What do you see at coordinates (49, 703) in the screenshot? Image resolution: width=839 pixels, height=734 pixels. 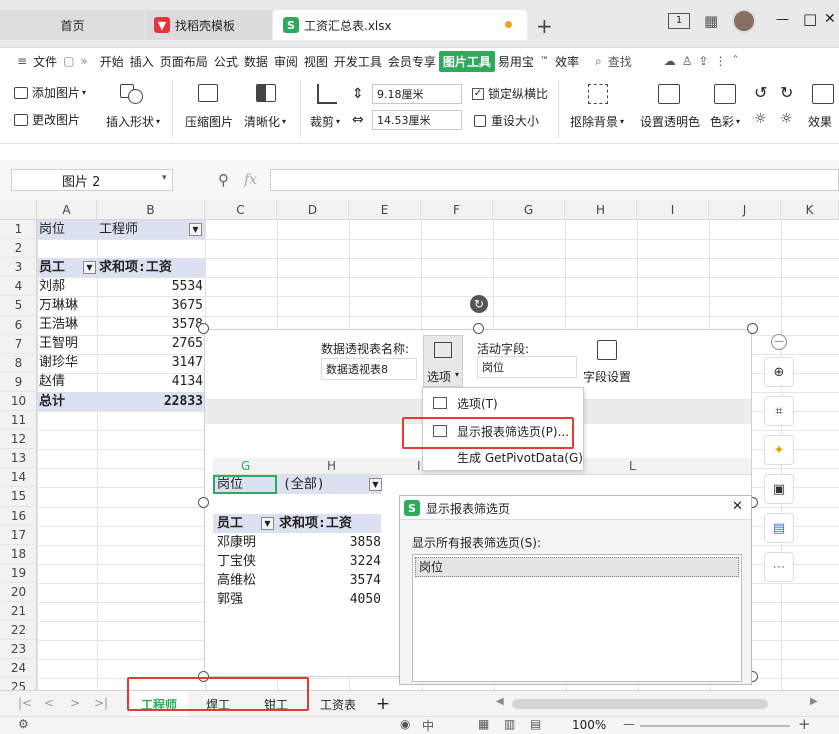 I see `prev-sheet-icon: <` at bounding box center [49, 703].